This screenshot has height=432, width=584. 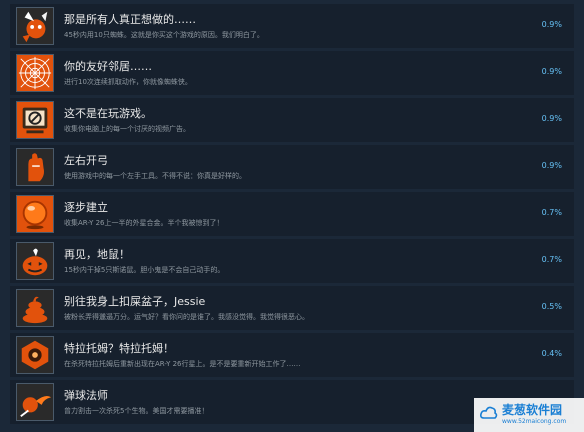 What do you see at coordinates (86, 160) in the screenshot?
I see `achievement-title: 左右开弓` at bounding box center [86, 160].